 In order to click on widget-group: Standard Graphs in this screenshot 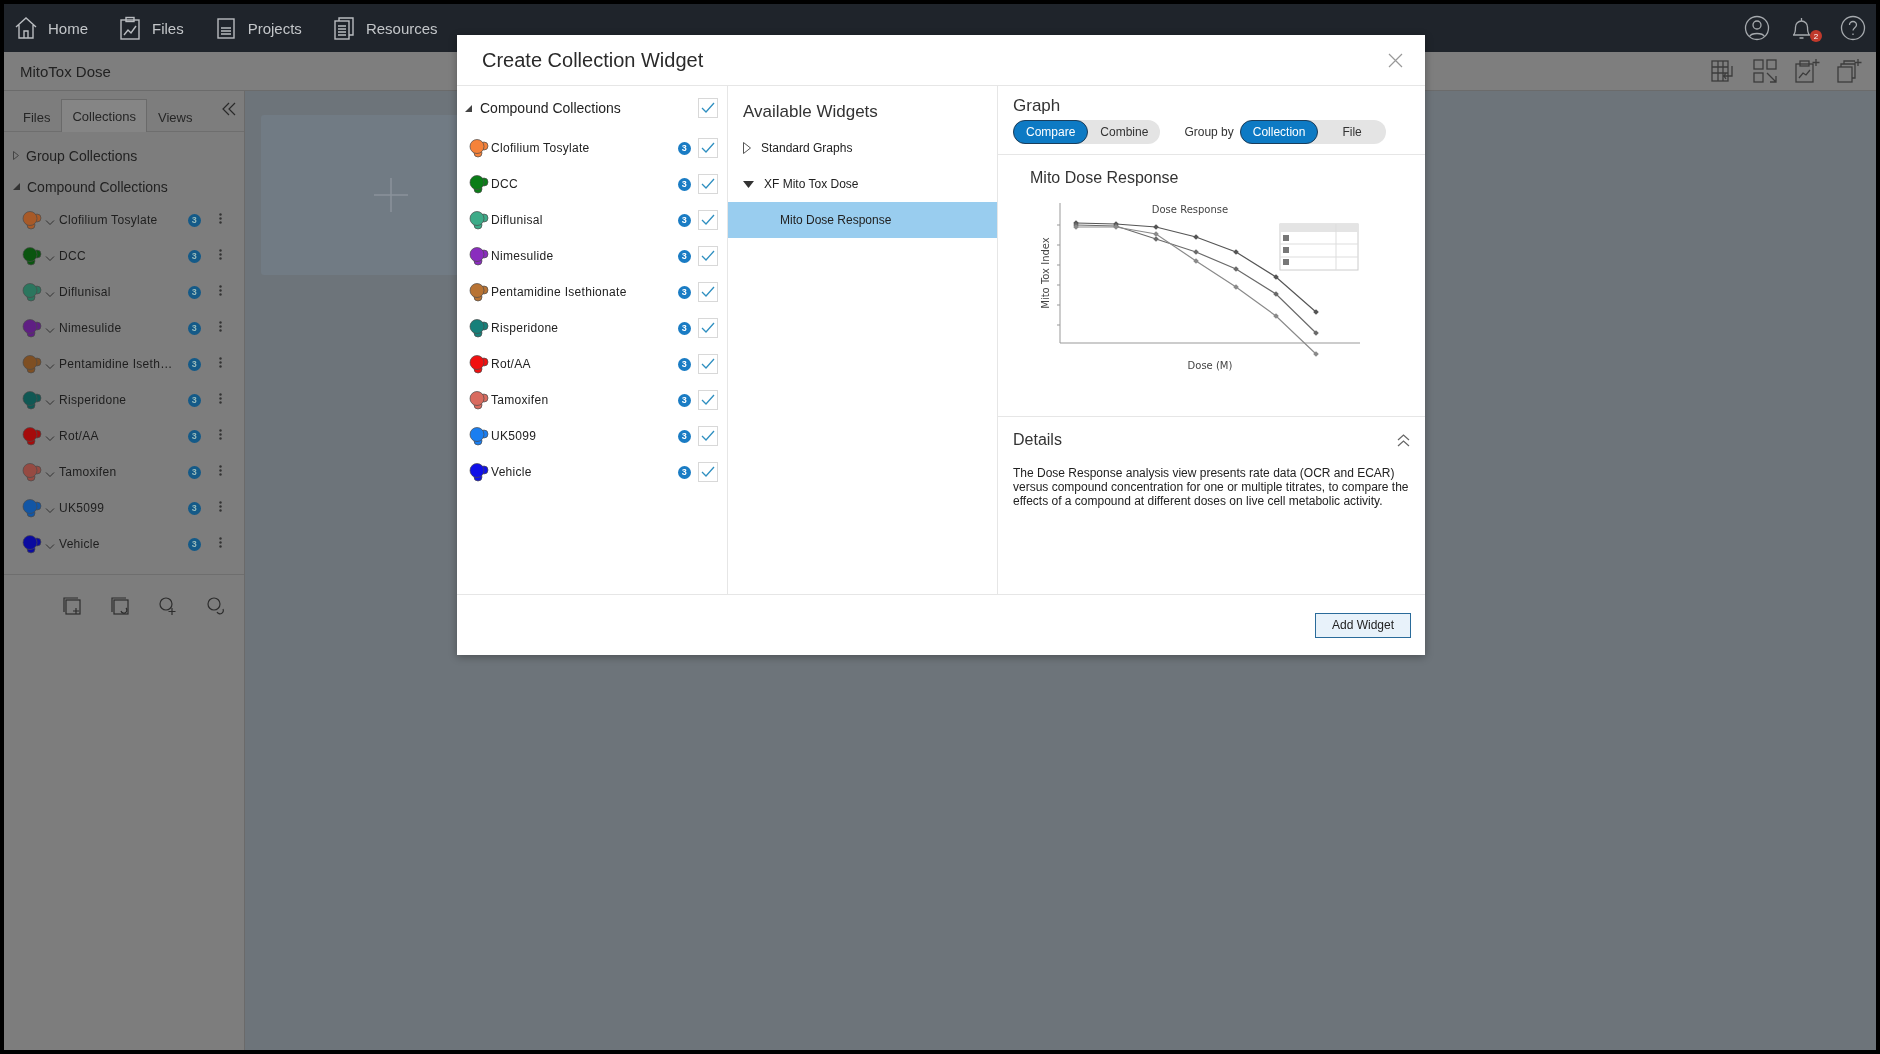, I will do `click(807, 148)`.